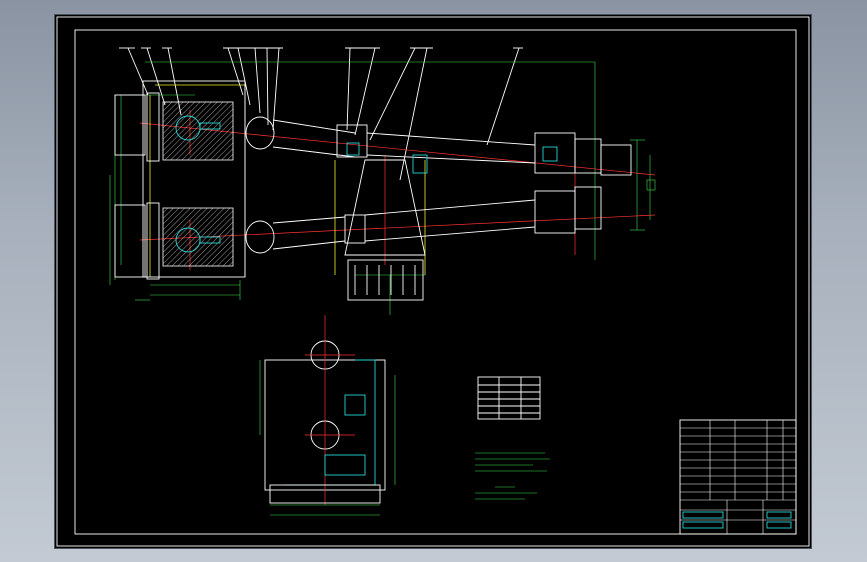 Image resolution: width=867 pixels, height=562 pixels. What do you see at coordinates (512, 476) in the screenshot?
I see `notes` at bounding box center [512, 476].